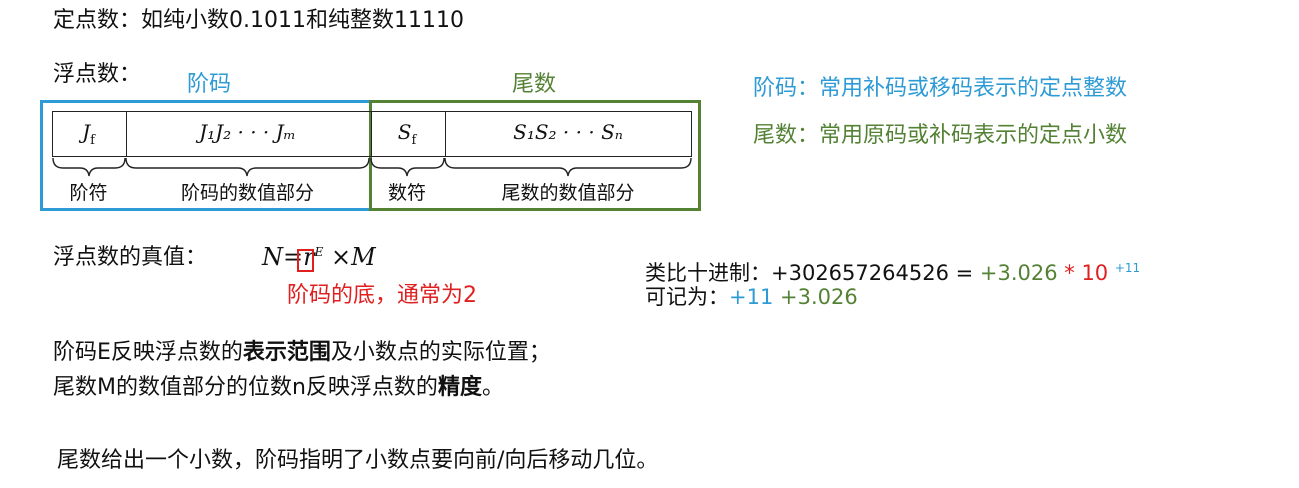 The image size is (1299, 488). I want to click on statement-exponent: 阶码E反映浮点数的表示范围及小数点的实际位置；, so click(302, 352).